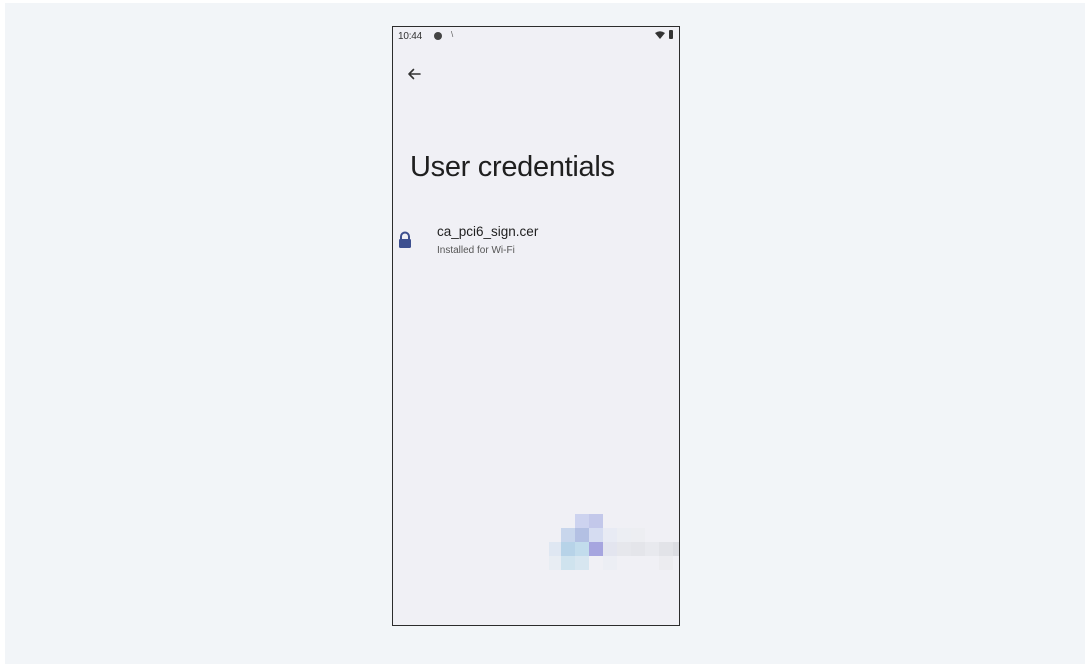 Image resolution: width=1089 pixels, height=667 pixels. I want to click on credential-name: ca_pci6_sign.cer, so click(488, 231).